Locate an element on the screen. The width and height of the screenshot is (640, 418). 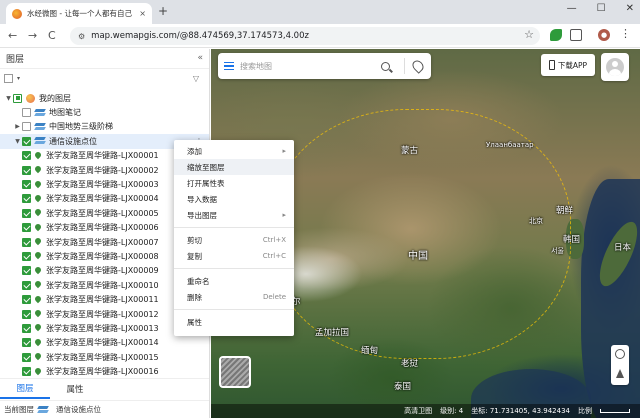
compass-icon is located at coordinates (620, 373).